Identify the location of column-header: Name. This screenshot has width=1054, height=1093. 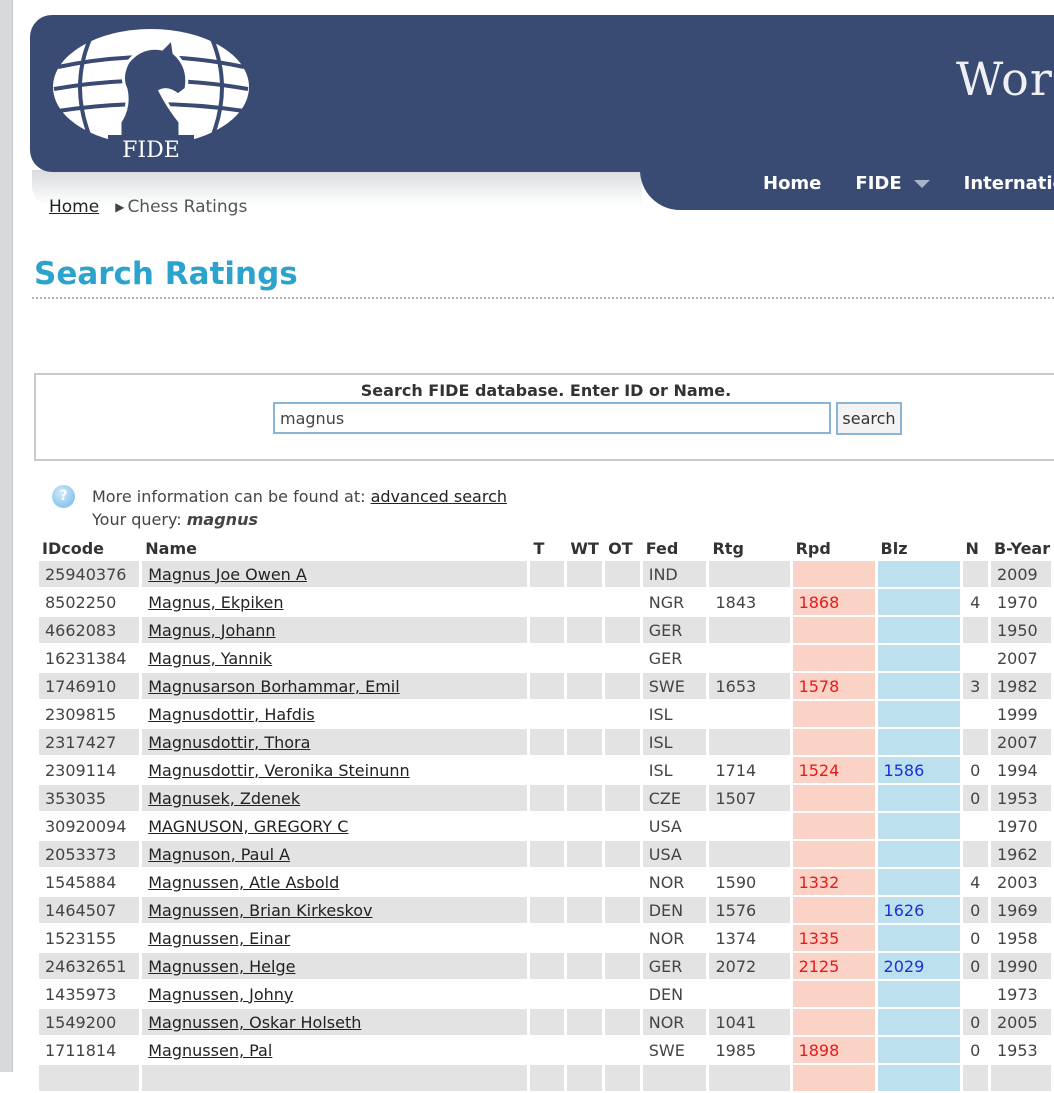
(171, 548).